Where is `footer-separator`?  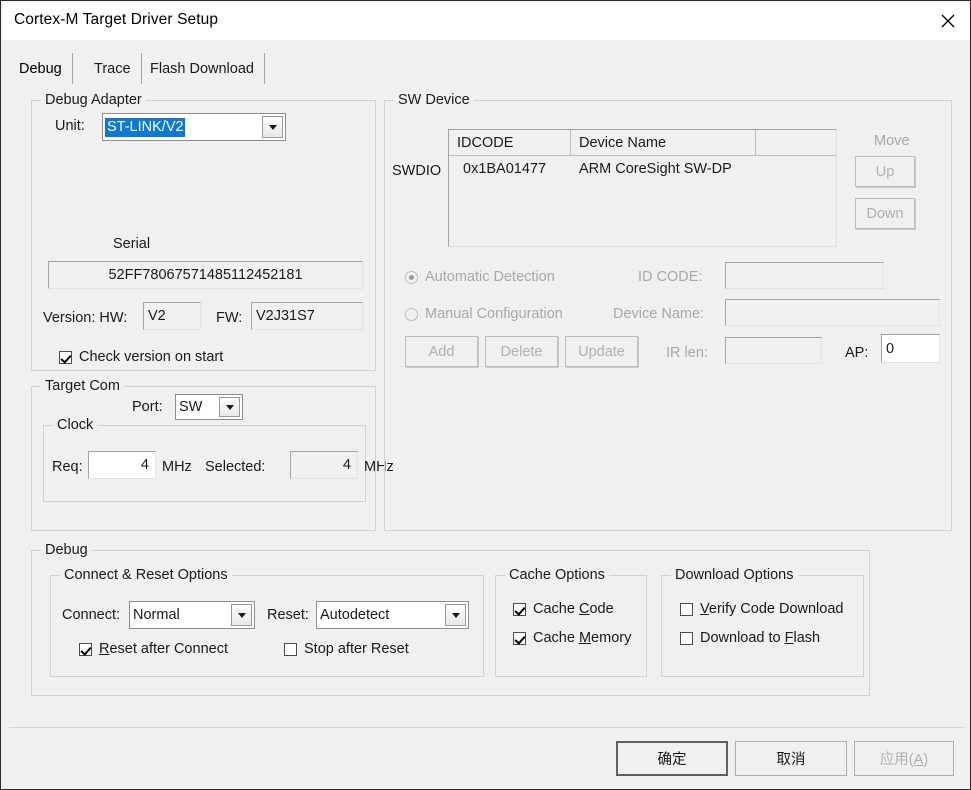 footer-separator is located at coordinates (486, 727).